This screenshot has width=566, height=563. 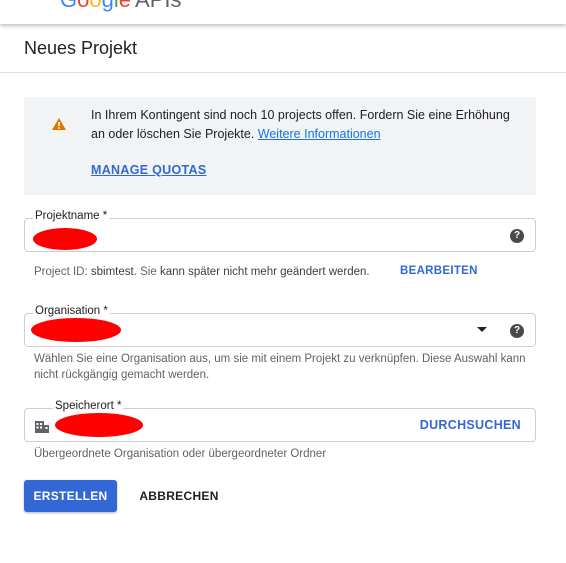 I want to click on top-app-bar: GoogleAPIs, so click(x=283, y=12).